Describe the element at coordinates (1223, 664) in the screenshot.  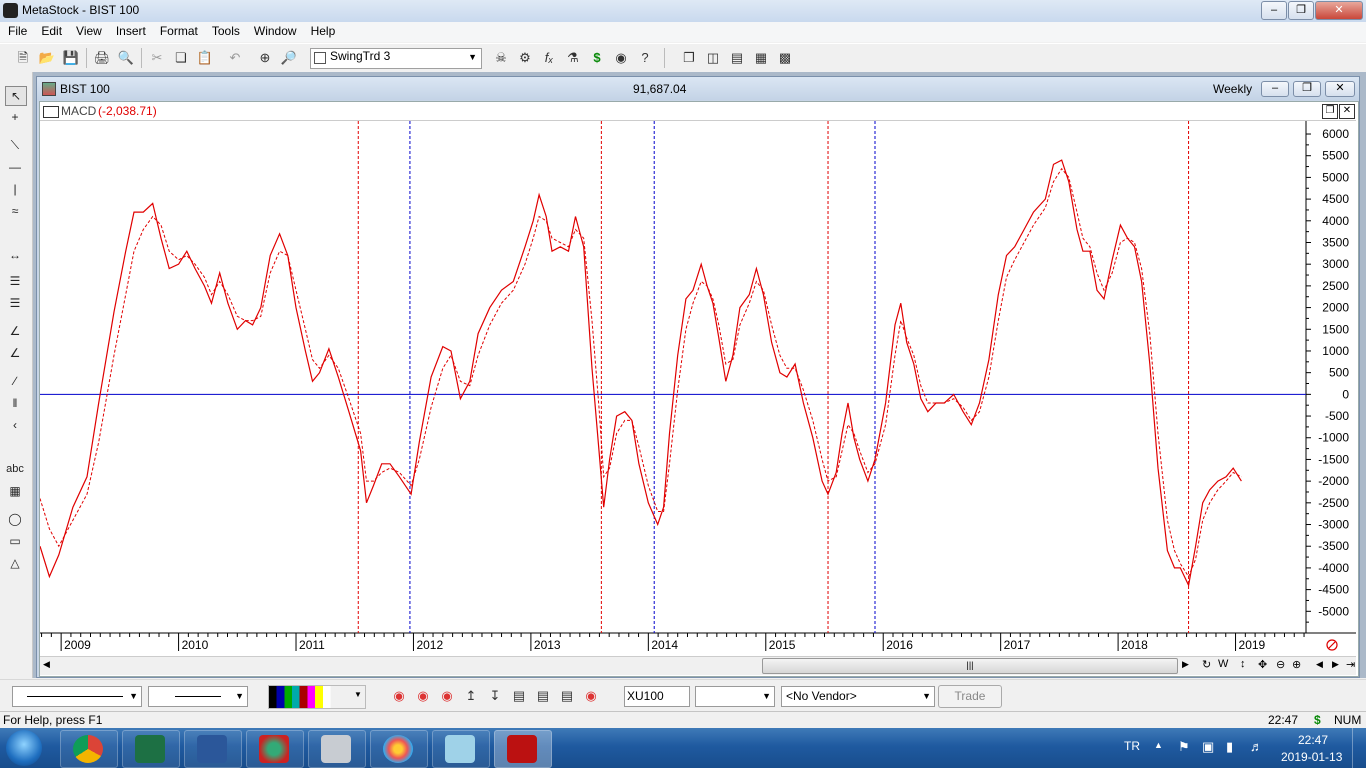
I see `weekly-icon: W` at that location.